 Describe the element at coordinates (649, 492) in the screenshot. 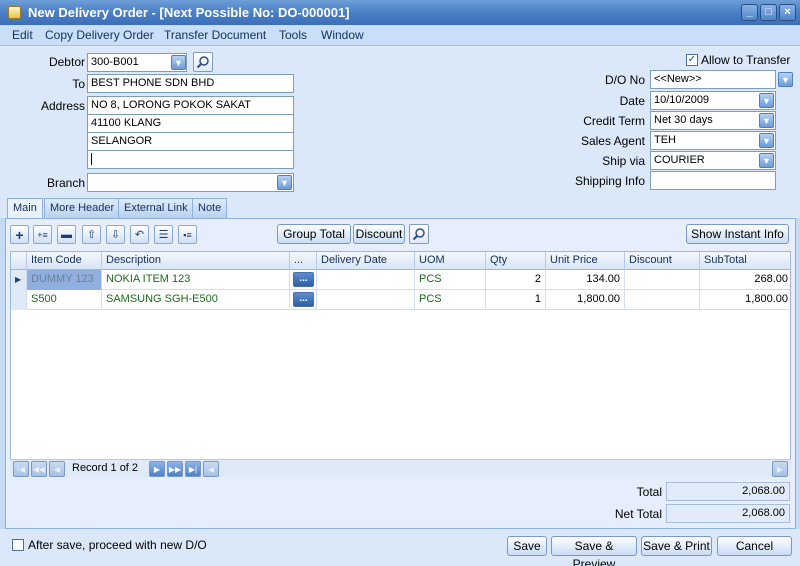

I see `total-label: Total` at that location.